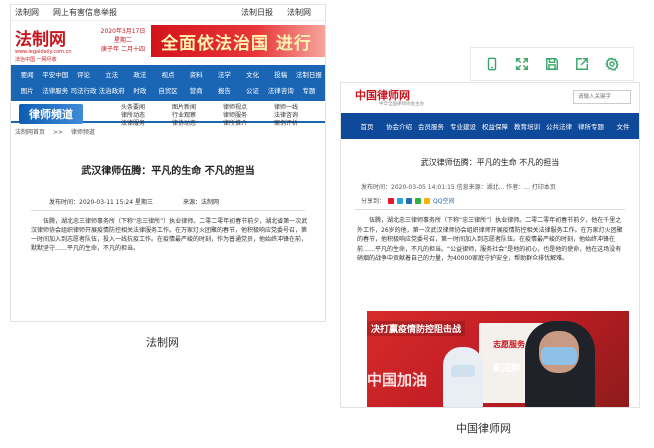  I want to click on share-weibo-icon, so click(391, 200).